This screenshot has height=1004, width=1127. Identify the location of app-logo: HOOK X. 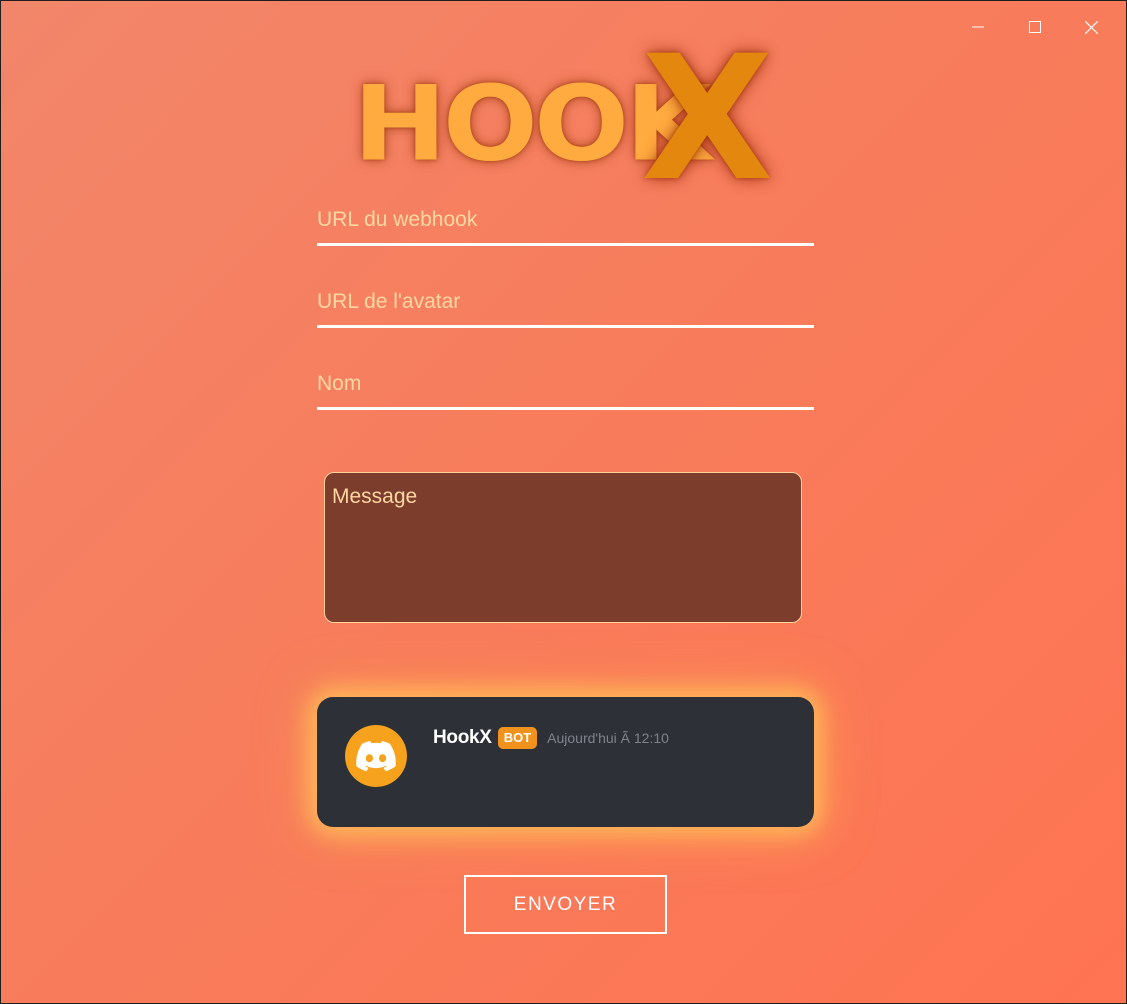
(566, 118).